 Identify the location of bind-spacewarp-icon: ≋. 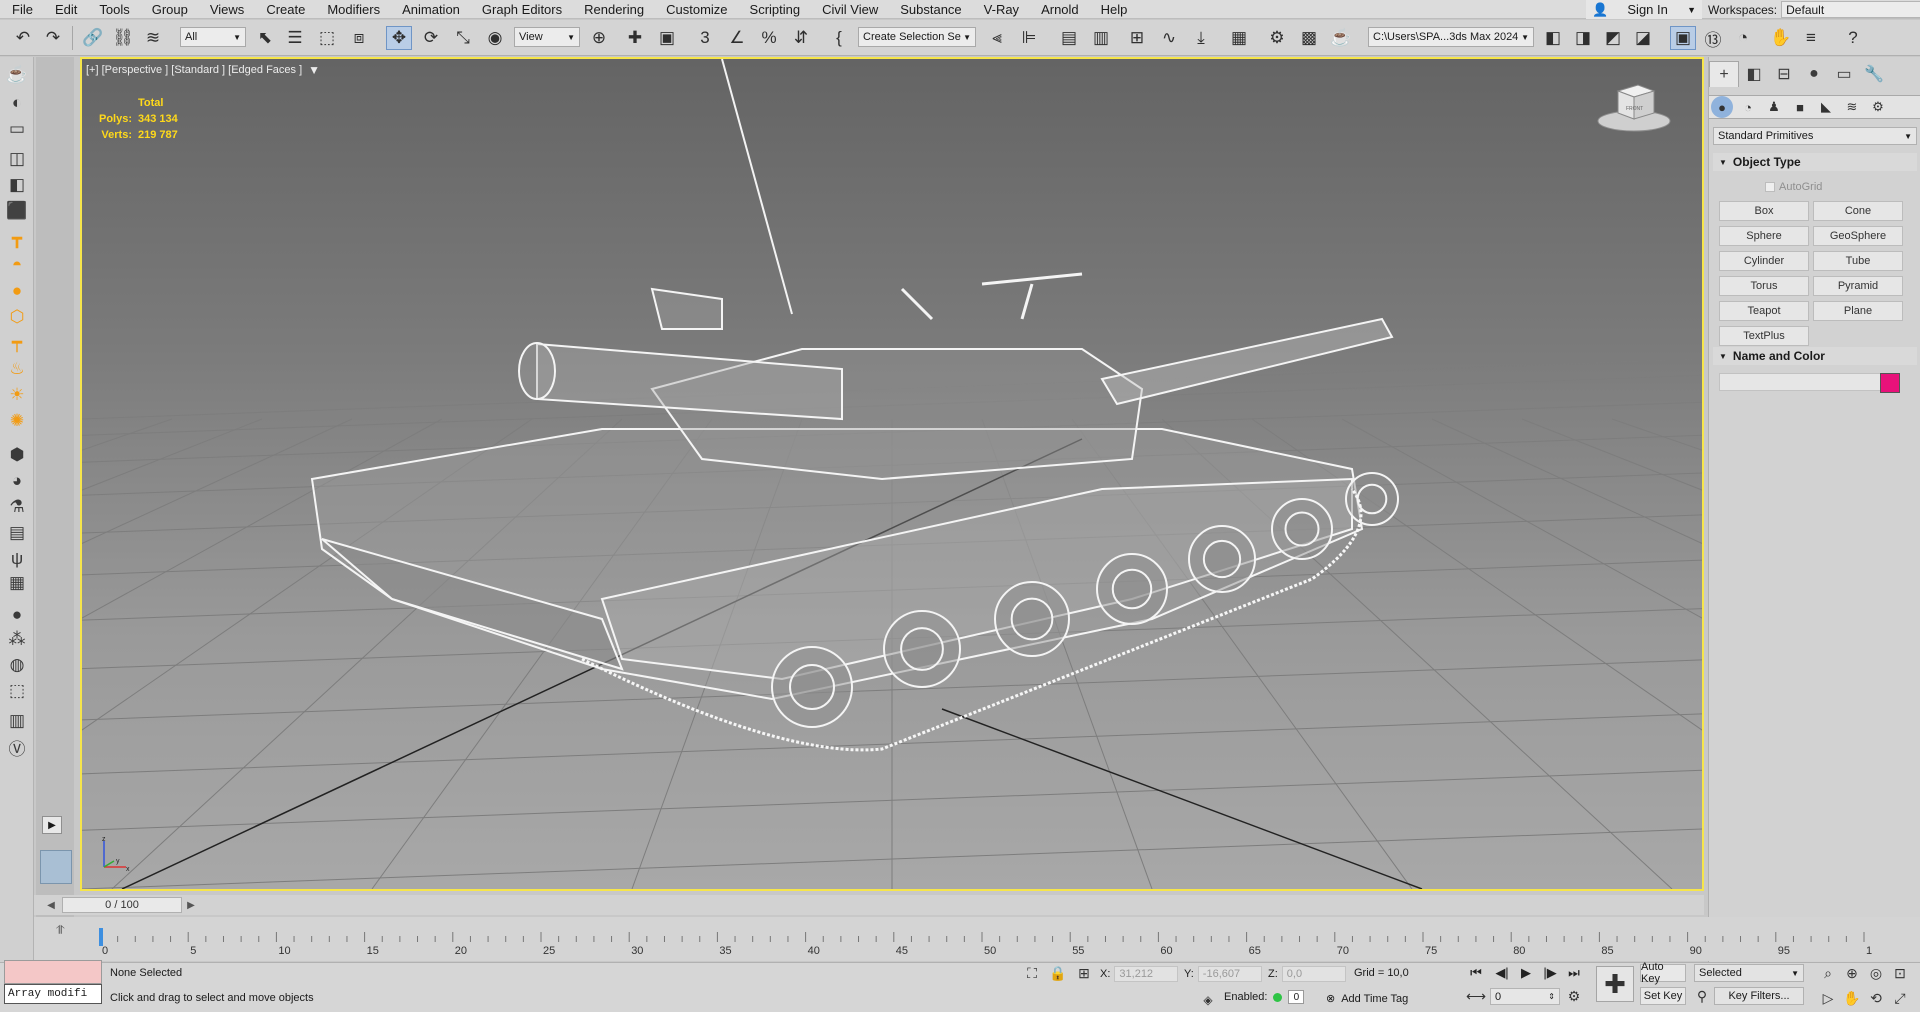
(153, 38).